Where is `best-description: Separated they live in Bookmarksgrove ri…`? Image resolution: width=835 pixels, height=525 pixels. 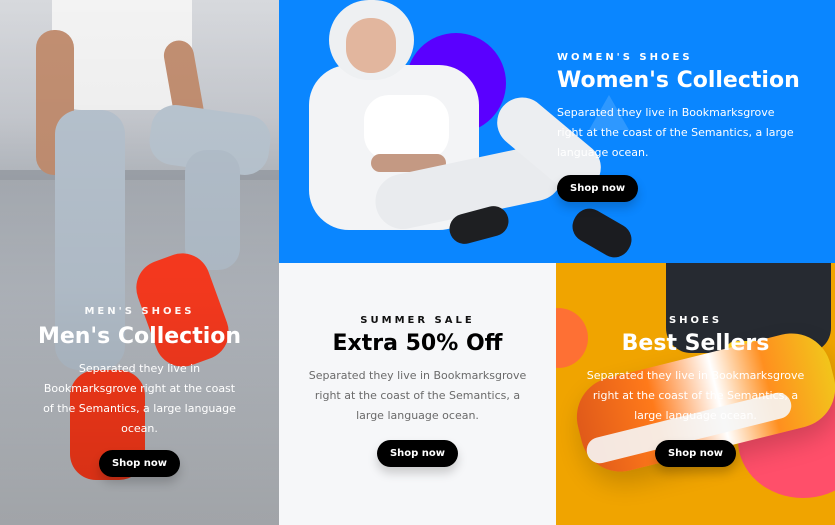 best-description: Separated they live in Bookmarksgrove ri… is located at coordinates (695, 395).